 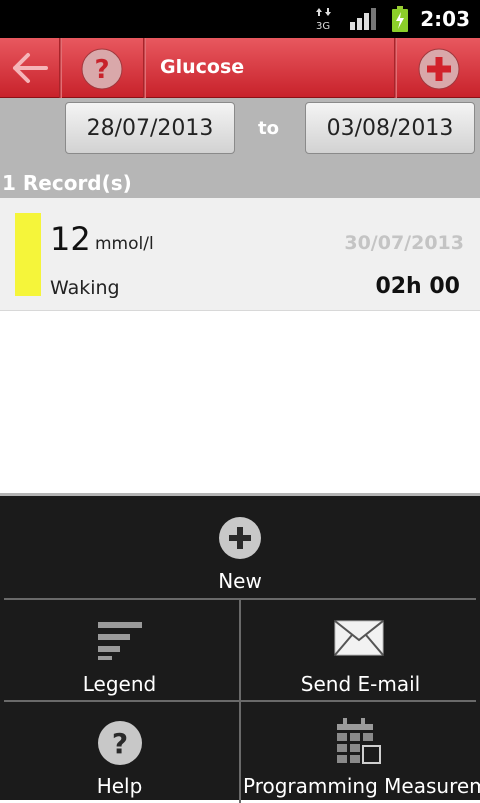 I want to click on back-button, so click(x=29, y=68).